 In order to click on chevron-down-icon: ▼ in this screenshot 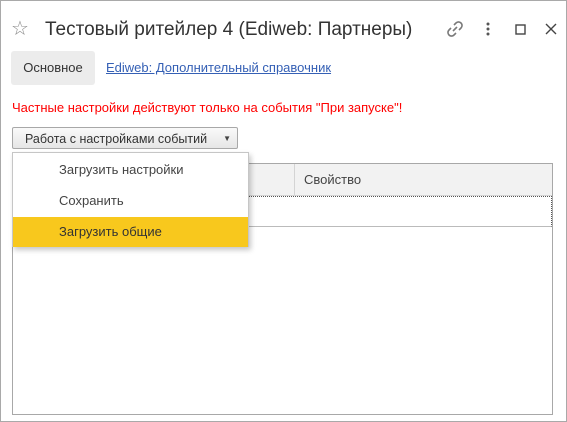, I will do `click(227, 138)`.